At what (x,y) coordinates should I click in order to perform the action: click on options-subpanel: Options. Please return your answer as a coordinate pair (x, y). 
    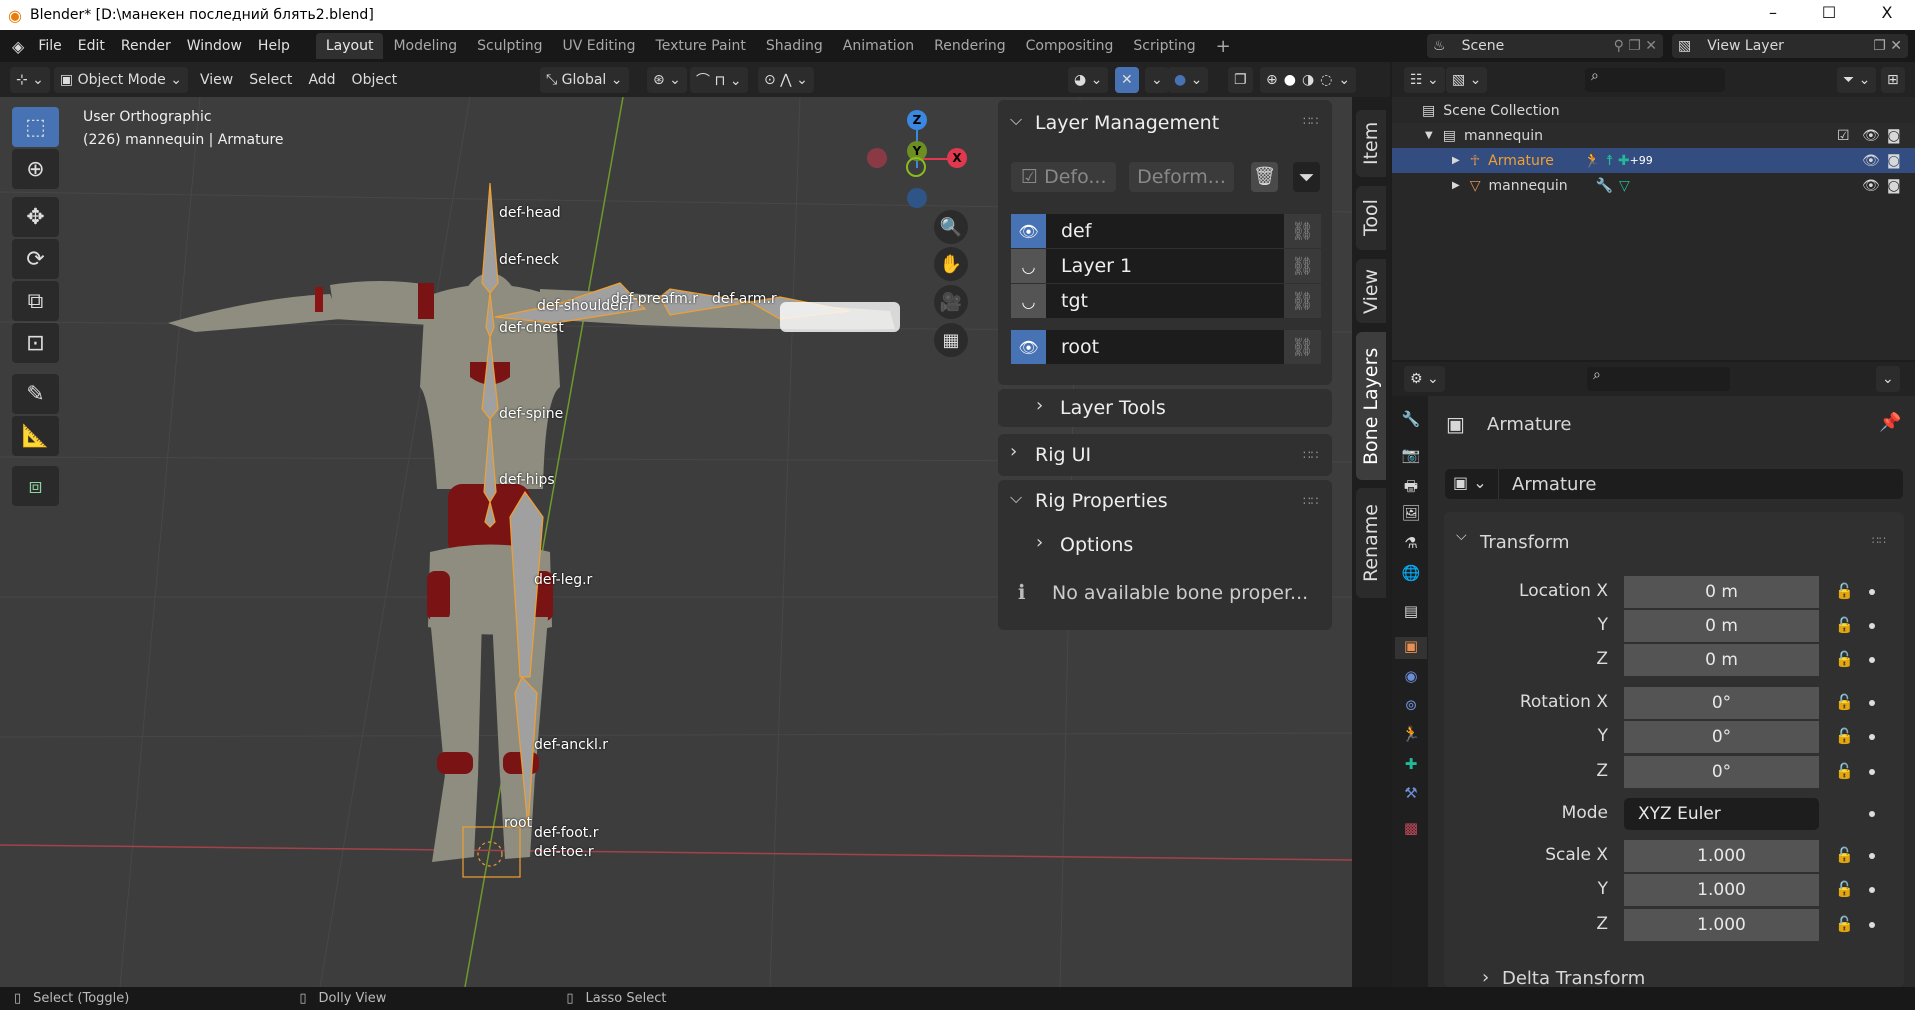
    Looking at the image, I should click on (1096, 545).